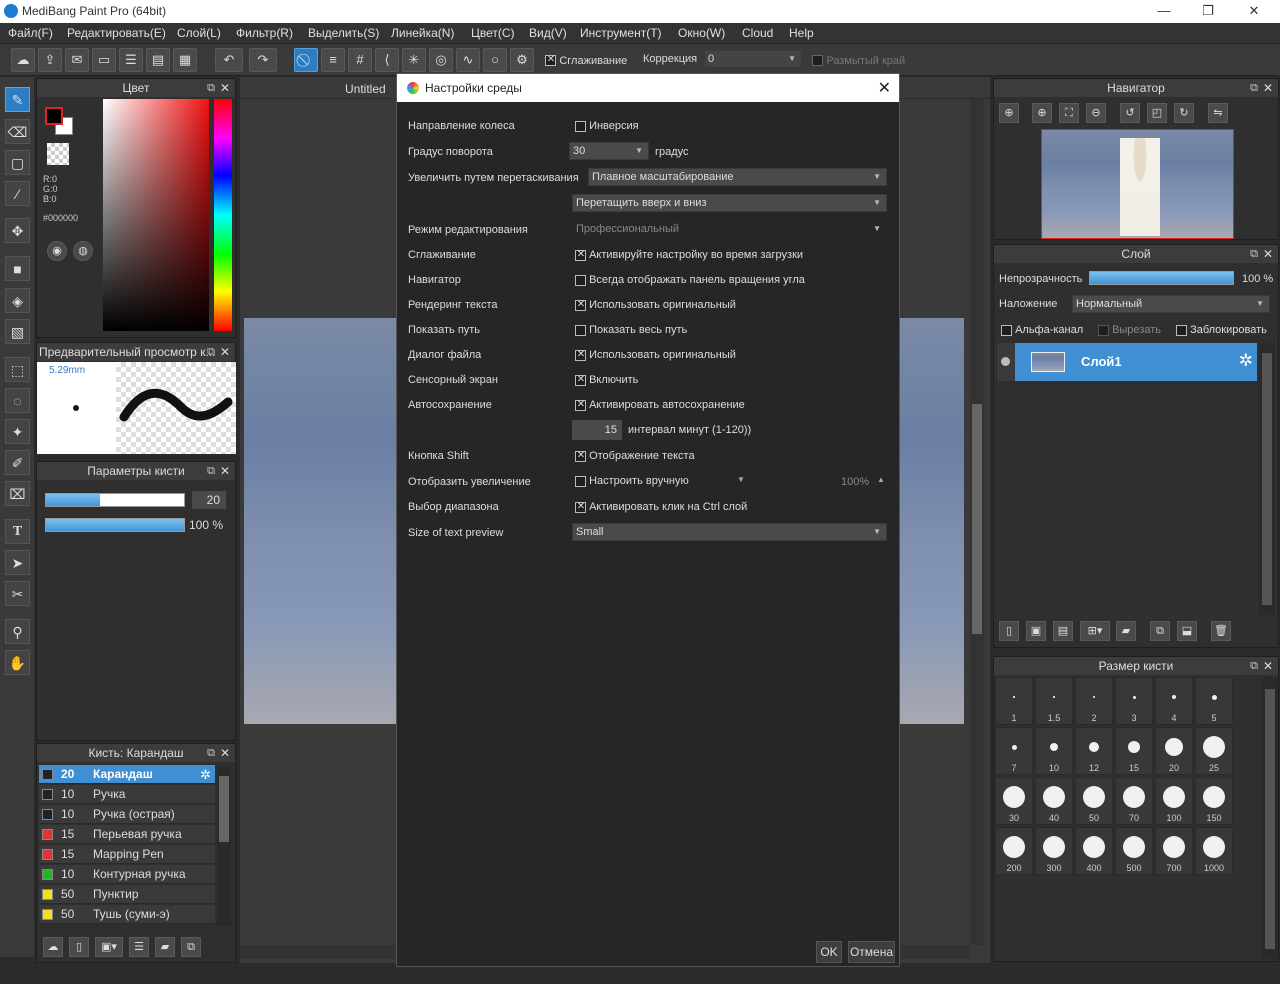 The image size is (1280, 984). What do you see at coordinates (17, 369) in the screenshot?
I see `select-rect-tool-icon: ⬚` at bounding box center [17, 369].